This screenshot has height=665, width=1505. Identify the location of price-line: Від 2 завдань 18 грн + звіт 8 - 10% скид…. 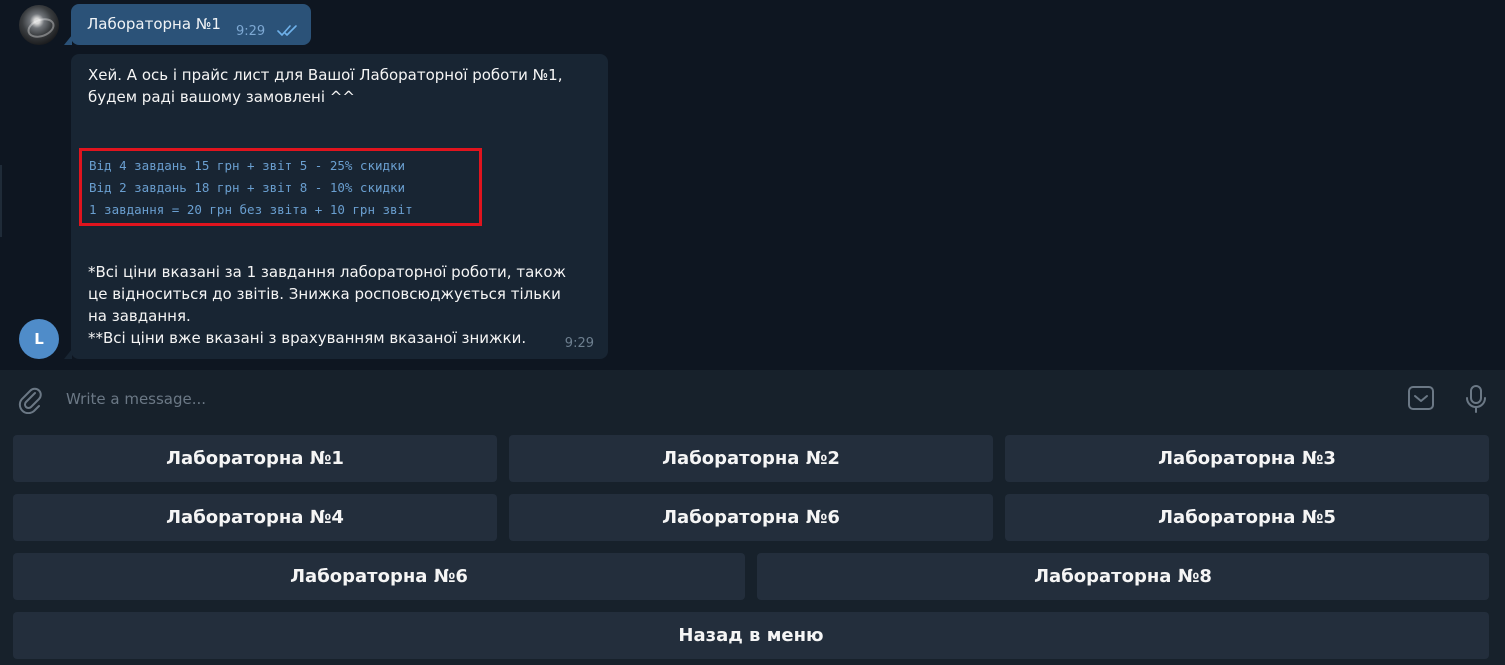
(284, 188).